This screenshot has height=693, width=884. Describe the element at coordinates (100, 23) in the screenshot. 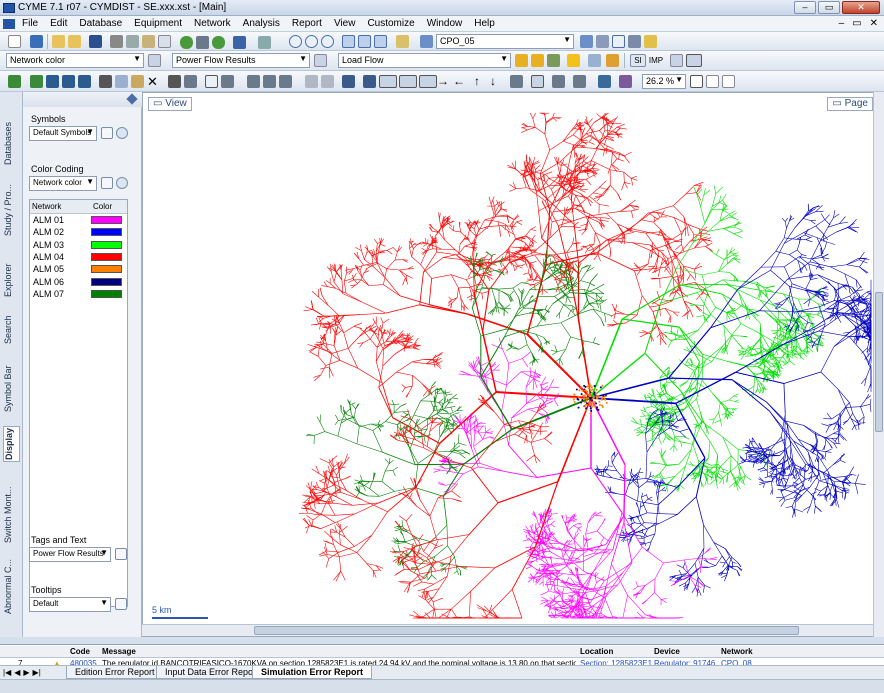

I see `menu-database: Database` at that location.